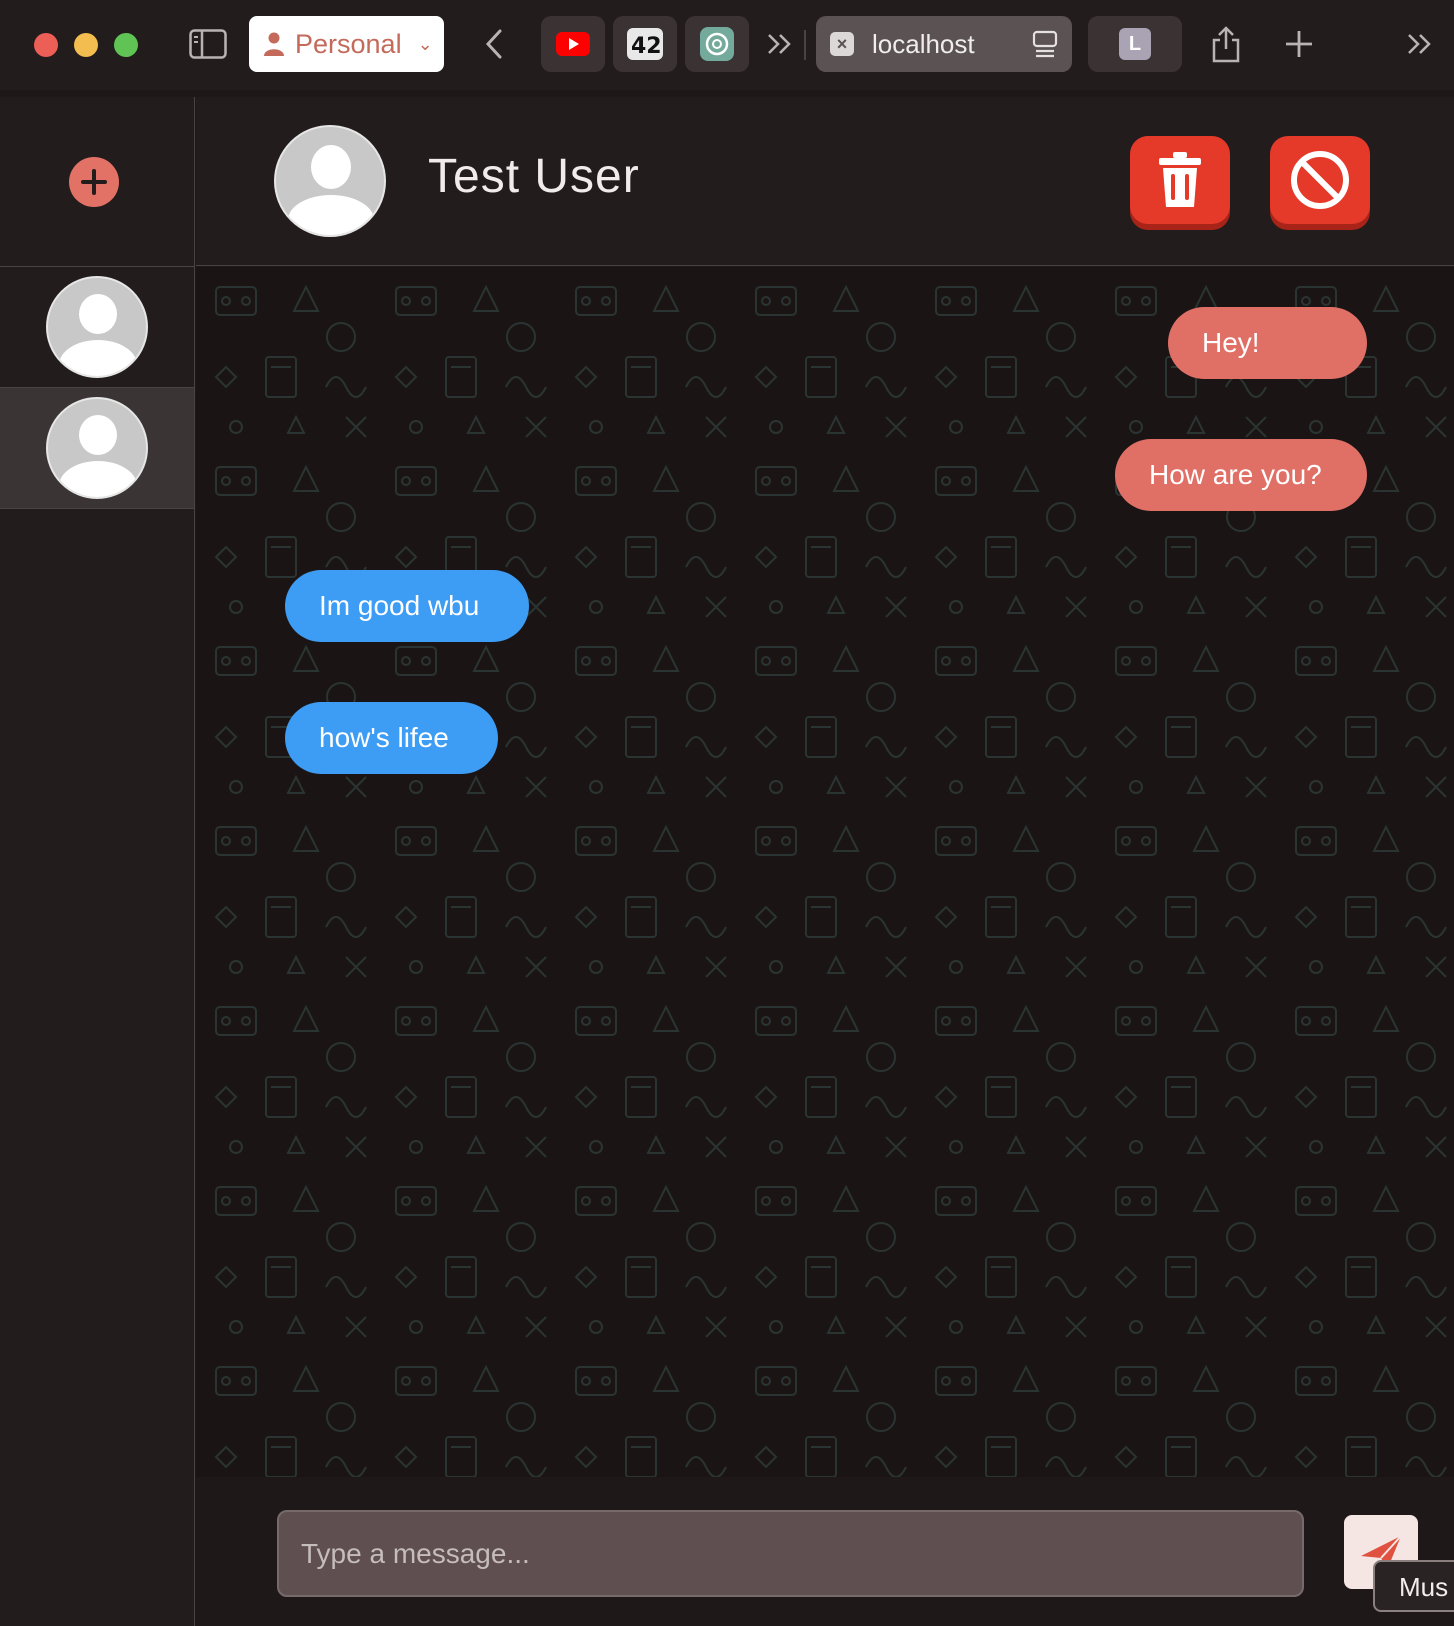 The image size is (1454, 1626). Describe the element at coordinates (1241, 475) in the screenshot. I see `message-bubble-sent: How are you?` at that location.